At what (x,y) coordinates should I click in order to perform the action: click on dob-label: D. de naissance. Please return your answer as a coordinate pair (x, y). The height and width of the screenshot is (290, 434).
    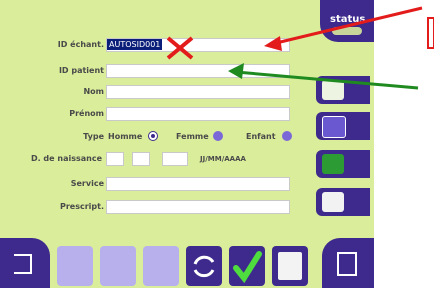
    Looking at the image, I should click on (66, 158).